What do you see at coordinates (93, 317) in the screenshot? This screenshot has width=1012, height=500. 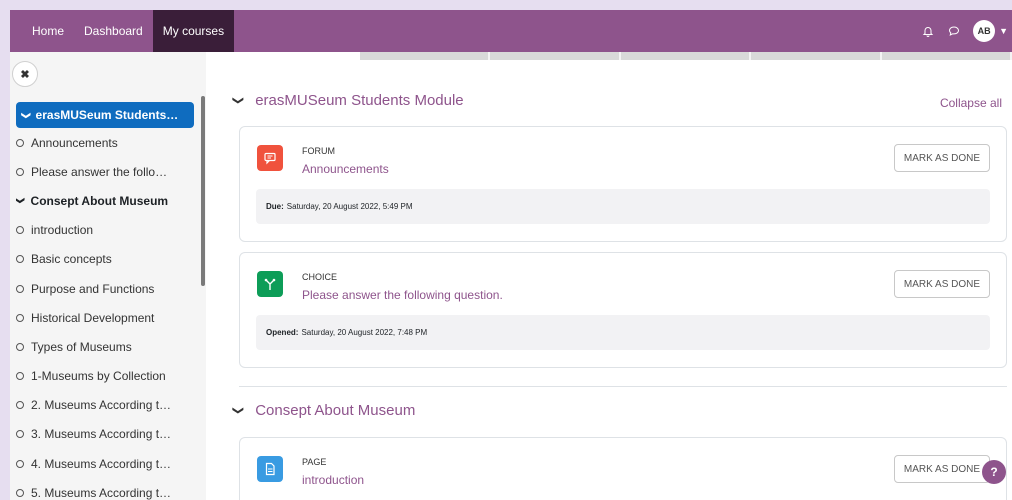 I see `item-label: Historical Development` at bounding box center [93, 317].